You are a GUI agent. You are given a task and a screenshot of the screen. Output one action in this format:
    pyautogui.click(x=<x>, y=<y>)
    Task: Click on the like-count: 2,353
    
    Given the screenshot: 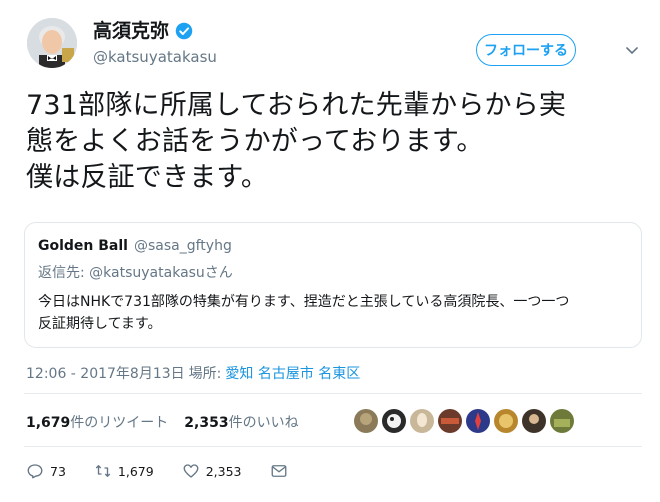 What is the action you would take?
    pyautogui.click(x=223, y=471)
    